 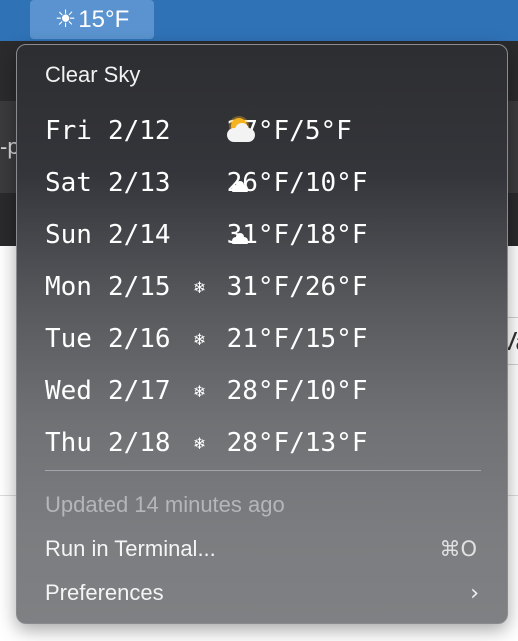 What do you see at coordinates (474, 593) in the screenshot?
I see `chevron-right-icon: ›` at bounding box center [474, 593].